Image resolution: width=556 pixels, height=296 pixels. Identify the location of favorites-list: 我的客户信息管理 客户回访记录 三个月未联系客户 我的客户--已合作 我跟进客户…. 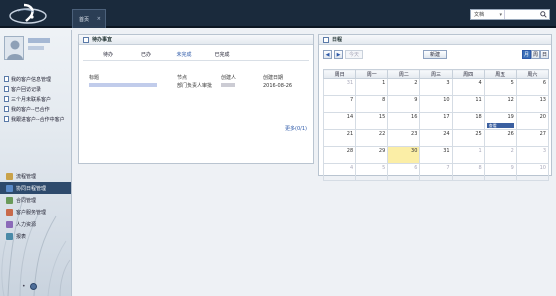
(37, 99).